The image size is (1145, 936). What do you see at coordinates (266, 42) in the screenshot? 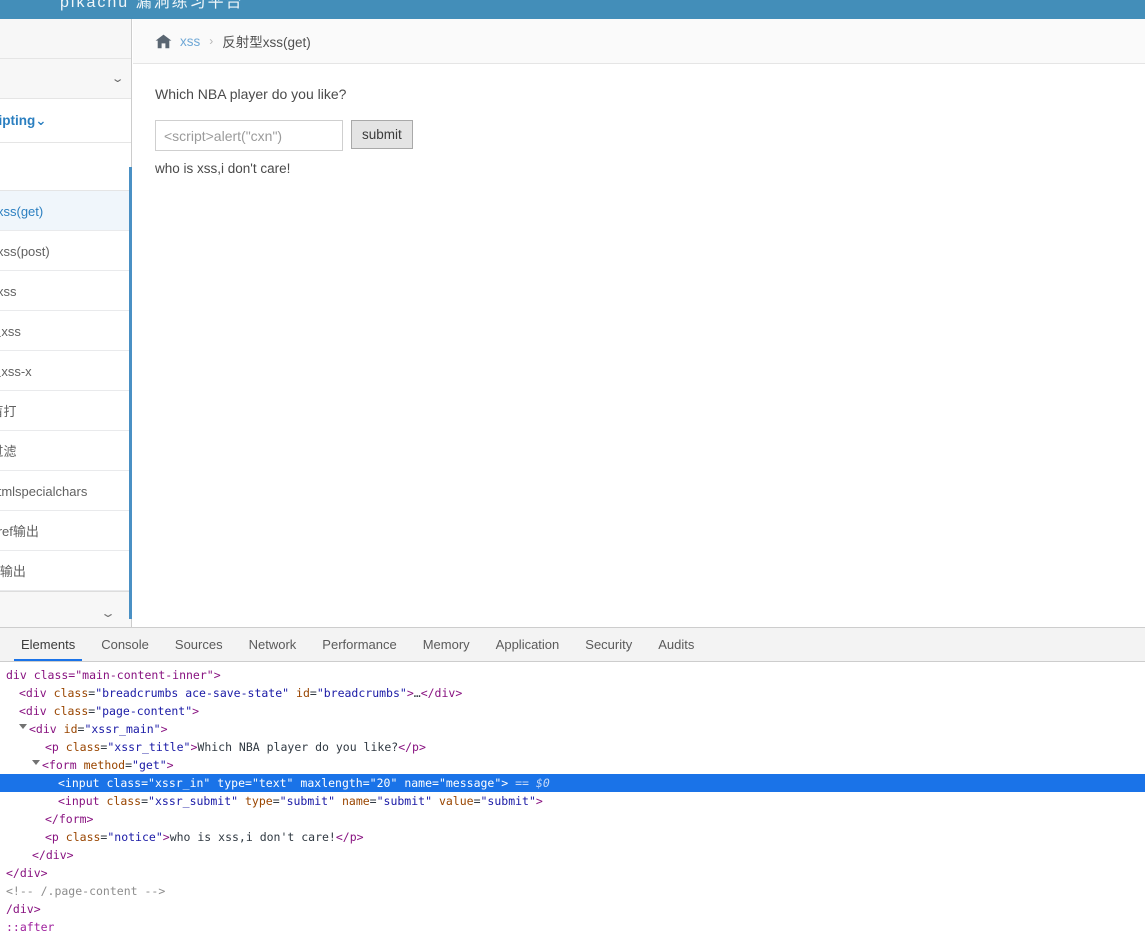
I see `breadcrumb-current: 反射型xss(get)` at bounding box center [266, 42].